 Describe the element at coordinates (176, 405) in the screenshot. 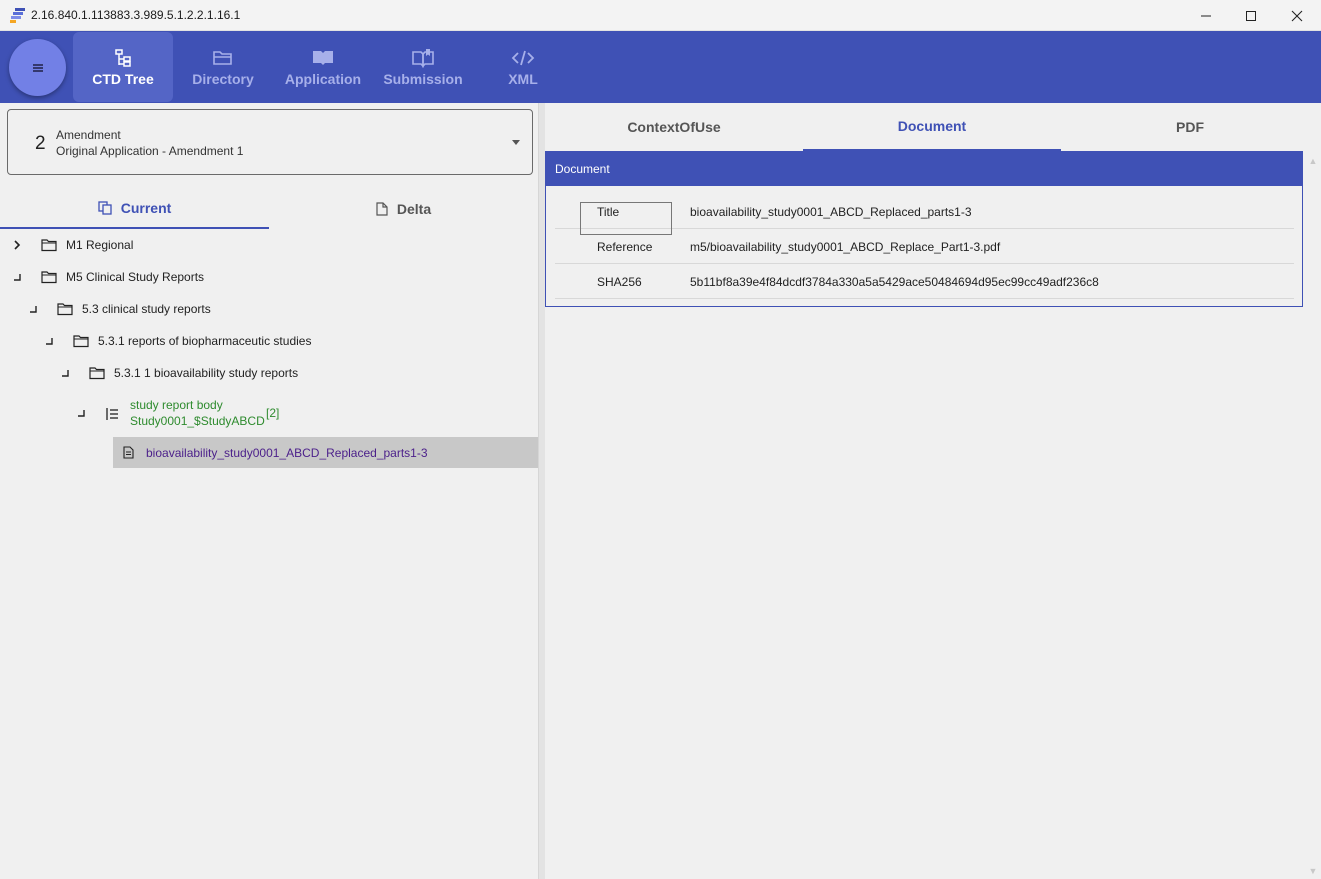

I see `study-report-body-label: study report body` at that location.